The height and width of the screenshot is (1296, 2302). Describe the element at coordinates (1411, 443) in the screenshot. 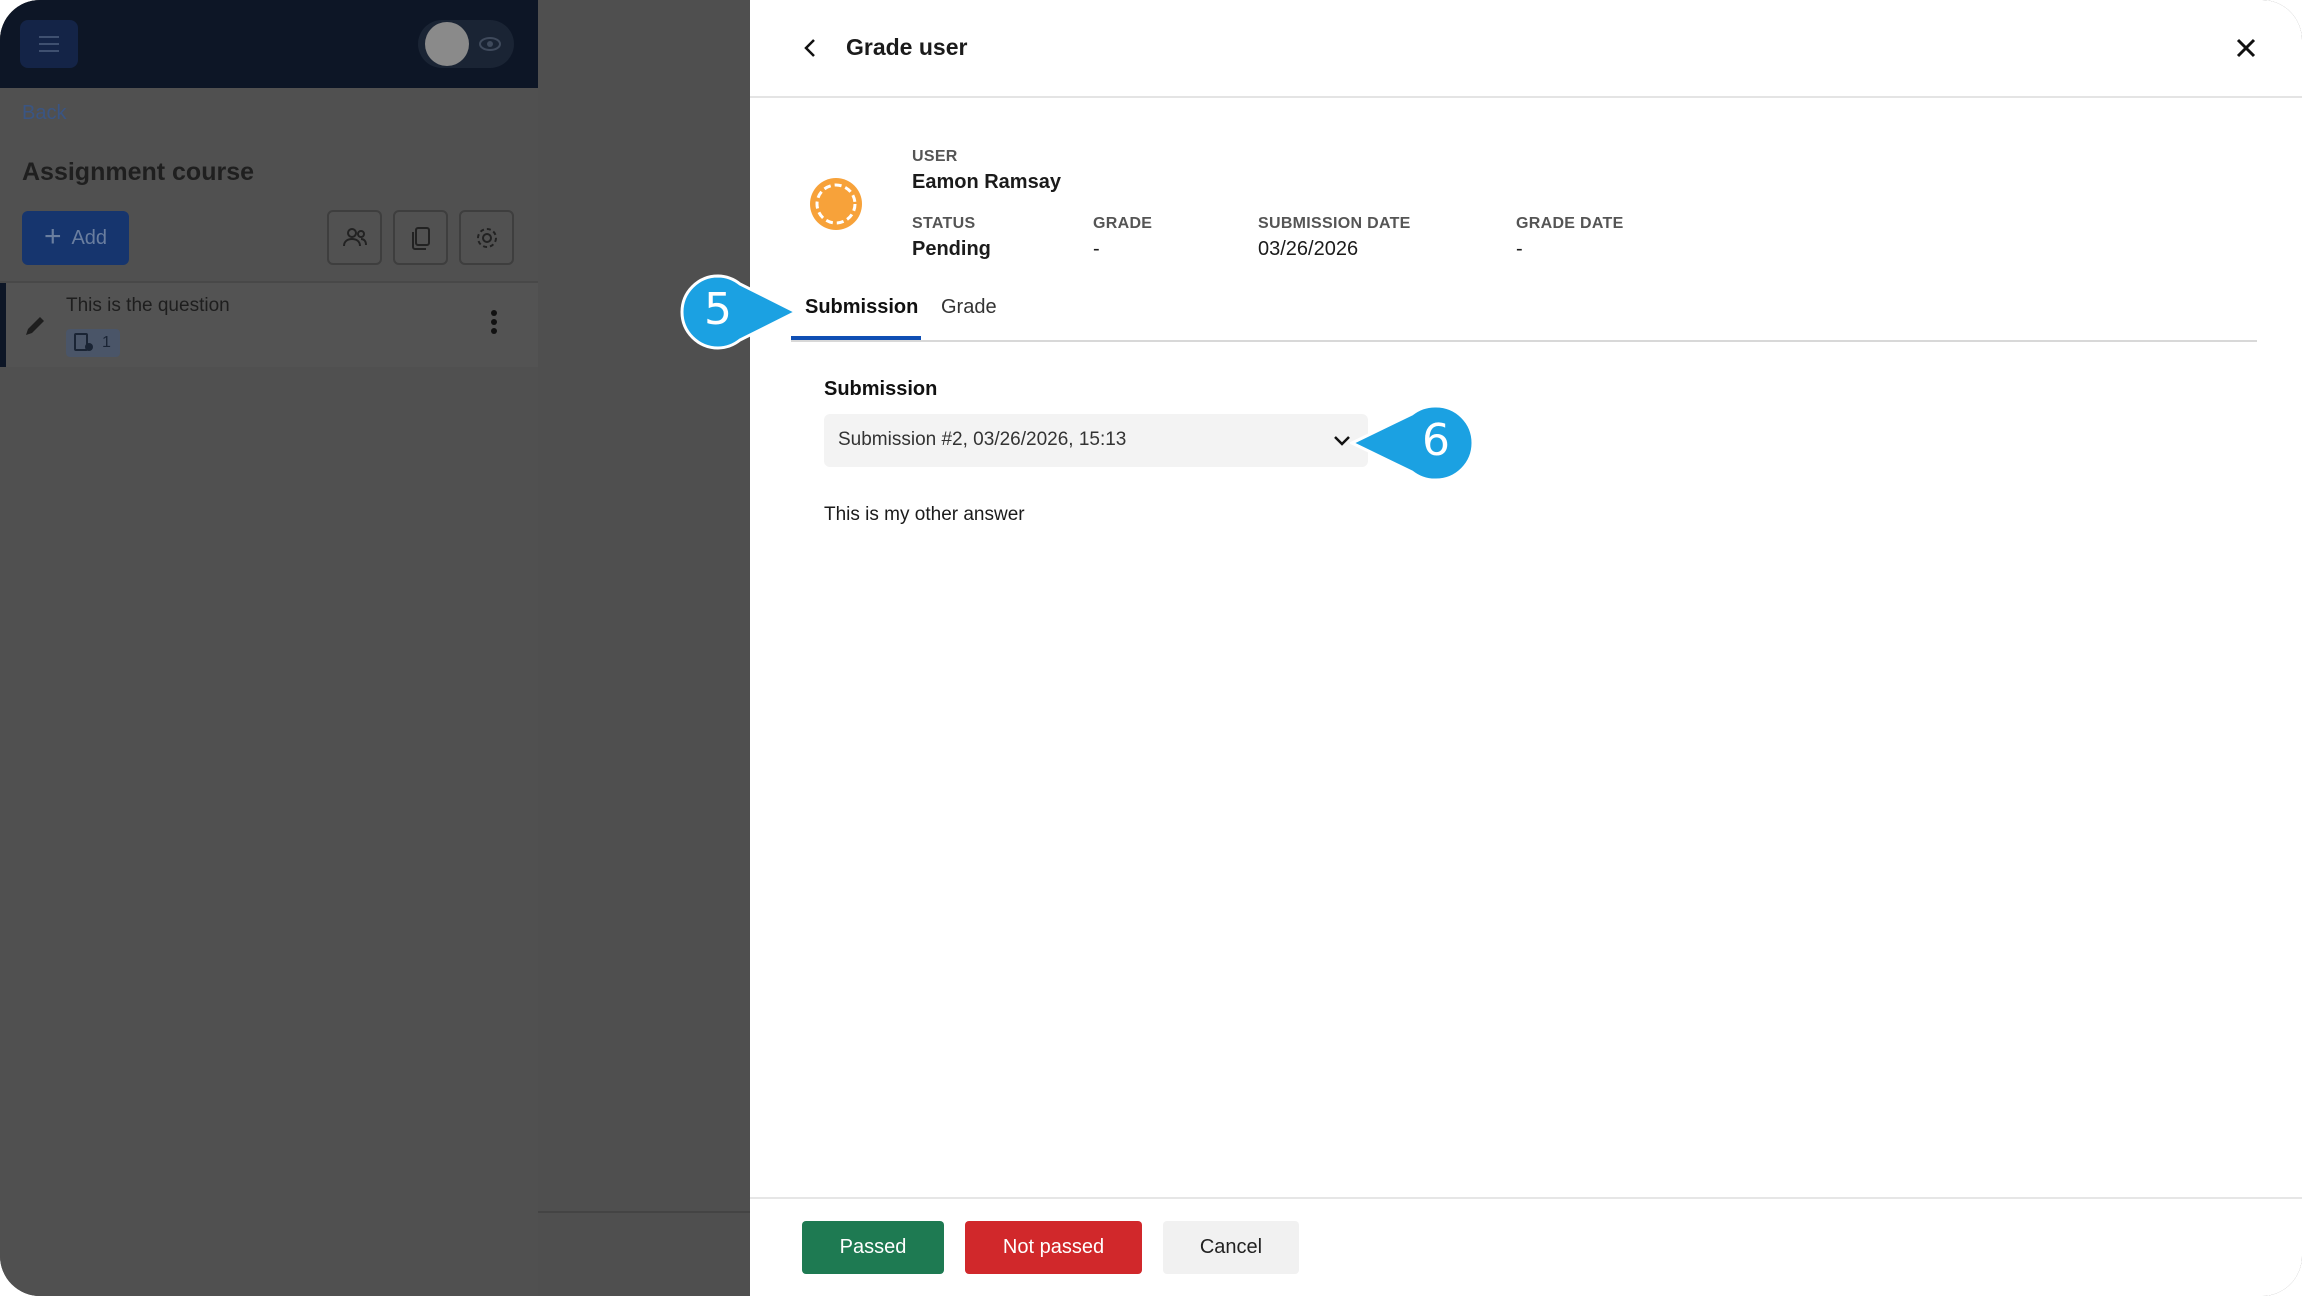

I see `callout-6: 6` at that location.